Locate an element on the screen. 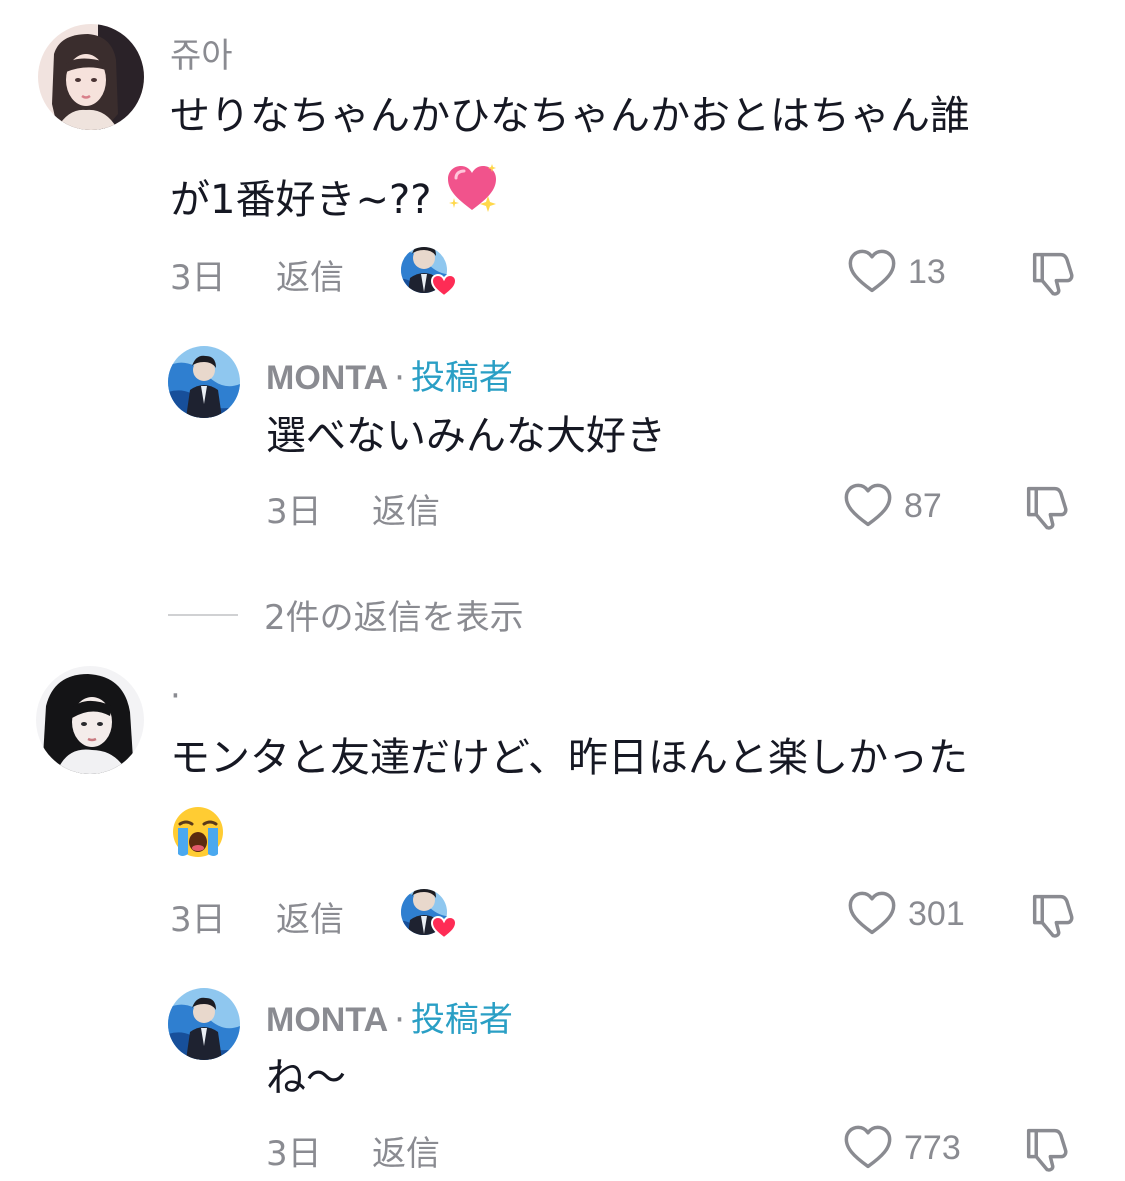 The image size is (1125, 1181). divider-line is located at coordinates (203, 614).